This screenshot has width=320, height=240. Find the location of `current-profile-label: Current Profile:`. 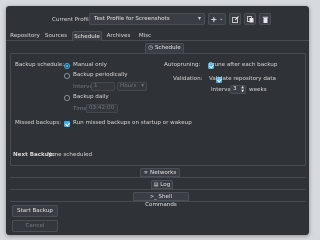

current-profile-label: Current Profile: is located at coordinates (73, 20).